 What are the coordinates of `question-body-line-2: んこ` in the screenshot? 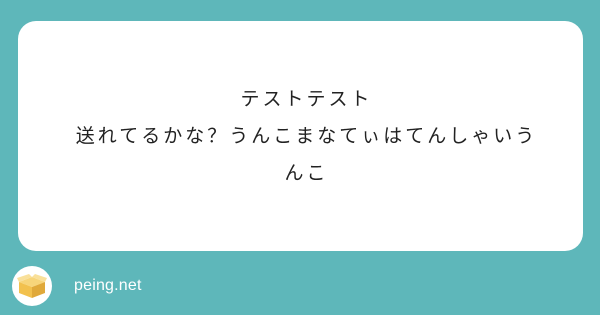 It's located at (306, 173).